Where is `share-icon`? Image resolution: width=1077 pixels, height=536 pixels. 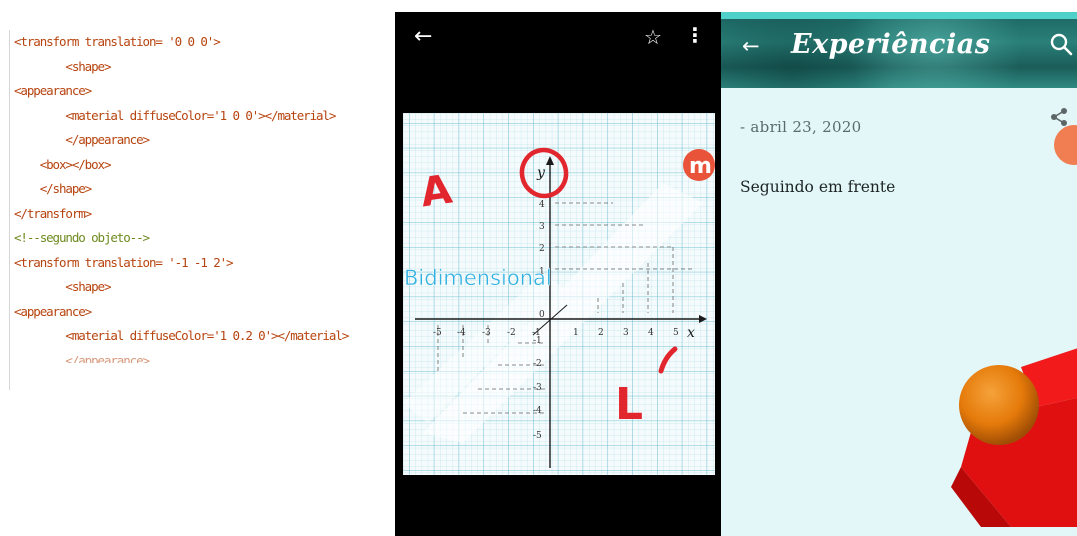 share-icon is located at coordinates (1059, 117).